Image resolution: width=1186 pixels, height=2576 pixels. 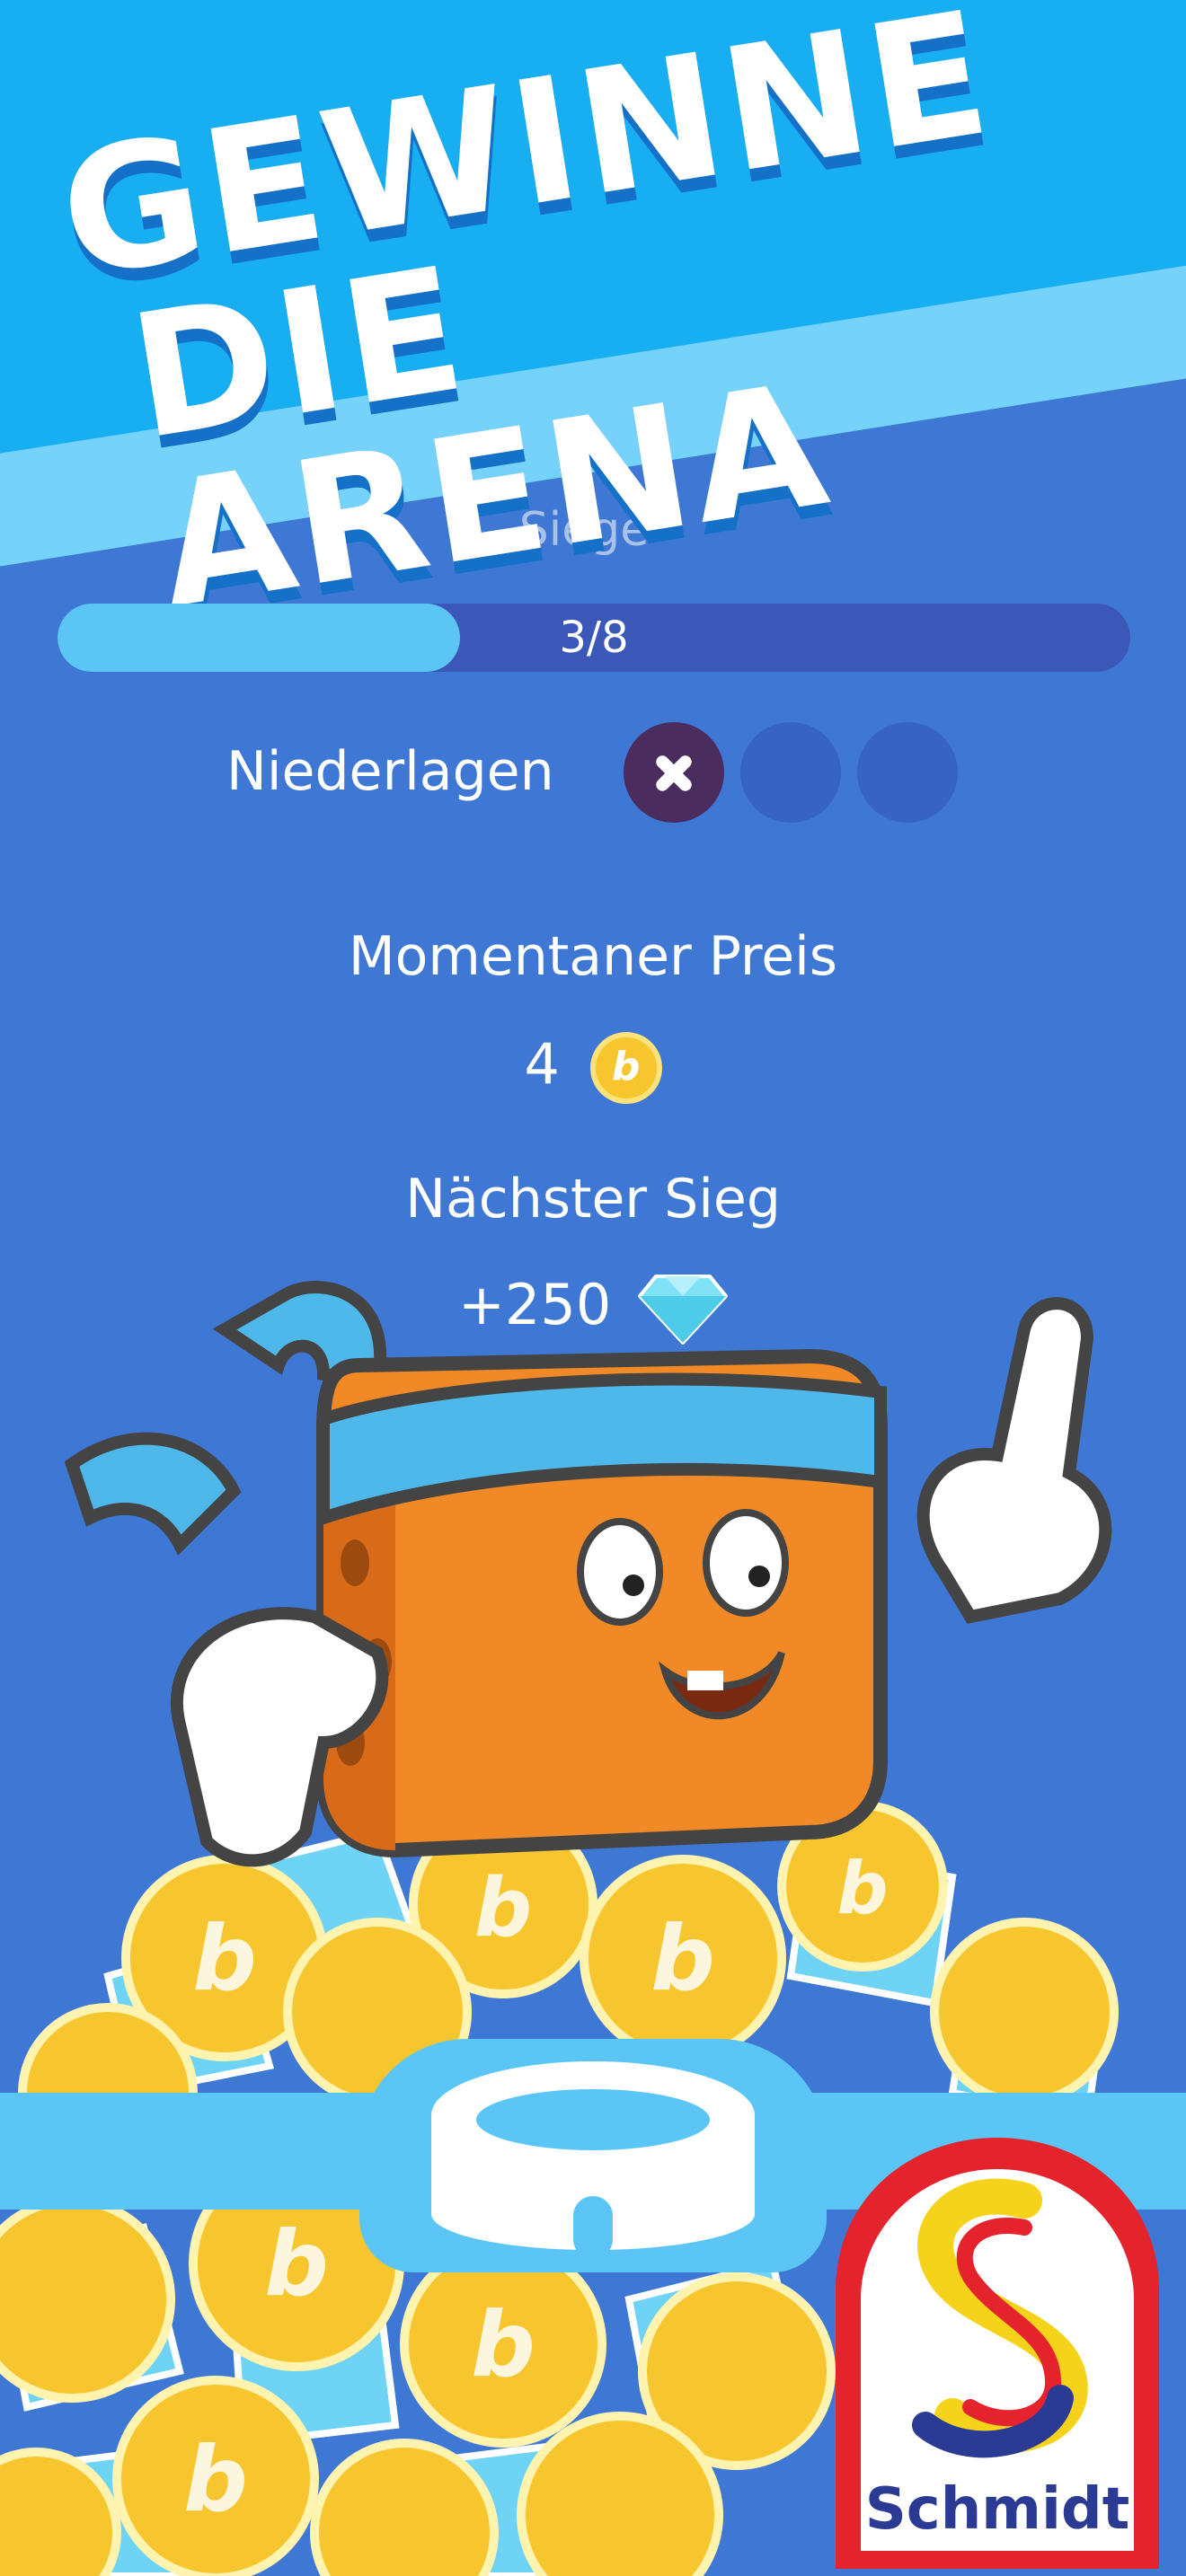 I want to click on losses-row: Niederlagen, so click(x=593, y=772).